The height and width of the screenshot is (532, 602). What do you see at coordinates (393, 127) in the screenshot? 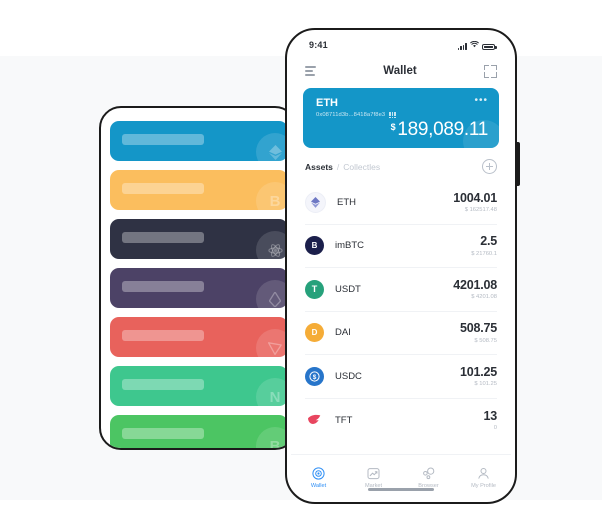
I see `balance-currency: $` at bounding box center [393, 127].